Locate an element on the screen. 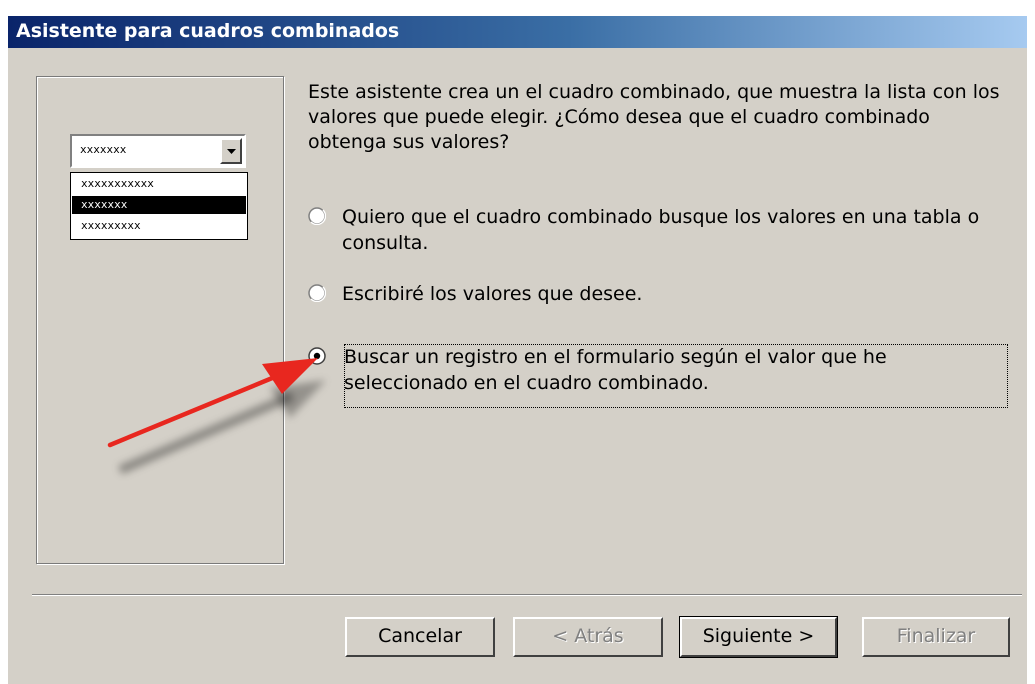 This screenshot has width=1035, height=684. preview-combo-box: xxxxxxx is located at coordinates (158, 151).